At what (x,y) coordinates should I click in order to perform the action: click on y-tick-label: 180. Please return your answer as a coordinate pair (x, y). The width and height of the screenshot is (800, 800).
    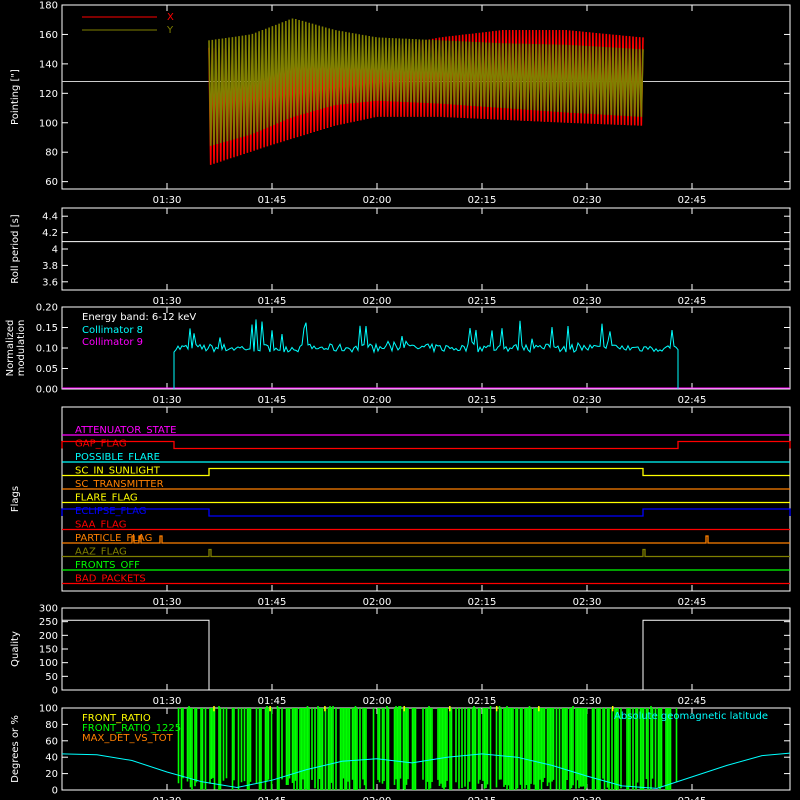
    Looking at the image, I should click on (48, 6).